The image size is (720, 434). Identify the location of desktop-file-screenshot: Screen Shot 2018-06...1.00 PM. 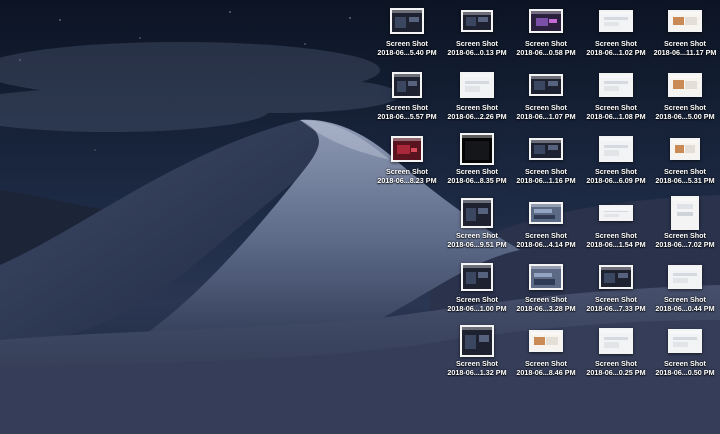
(477, 292).